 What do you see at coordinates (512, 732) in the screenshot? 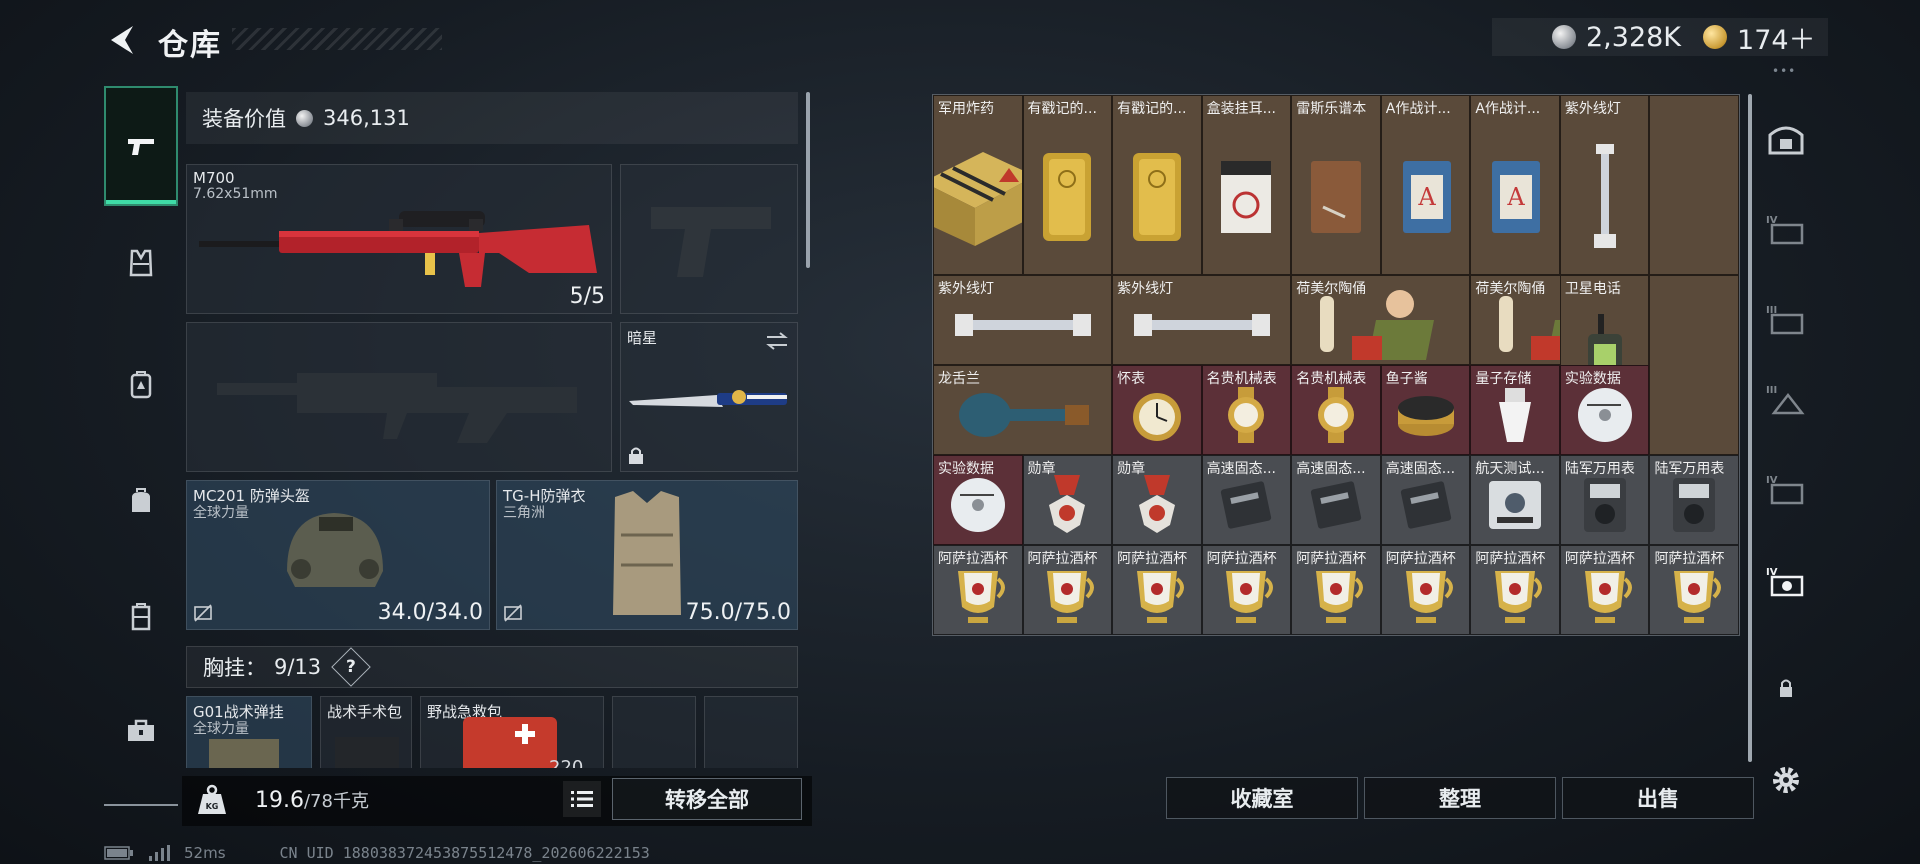
I see `inventory-item: 野战急救包 220` at bounding box center [512, 732].